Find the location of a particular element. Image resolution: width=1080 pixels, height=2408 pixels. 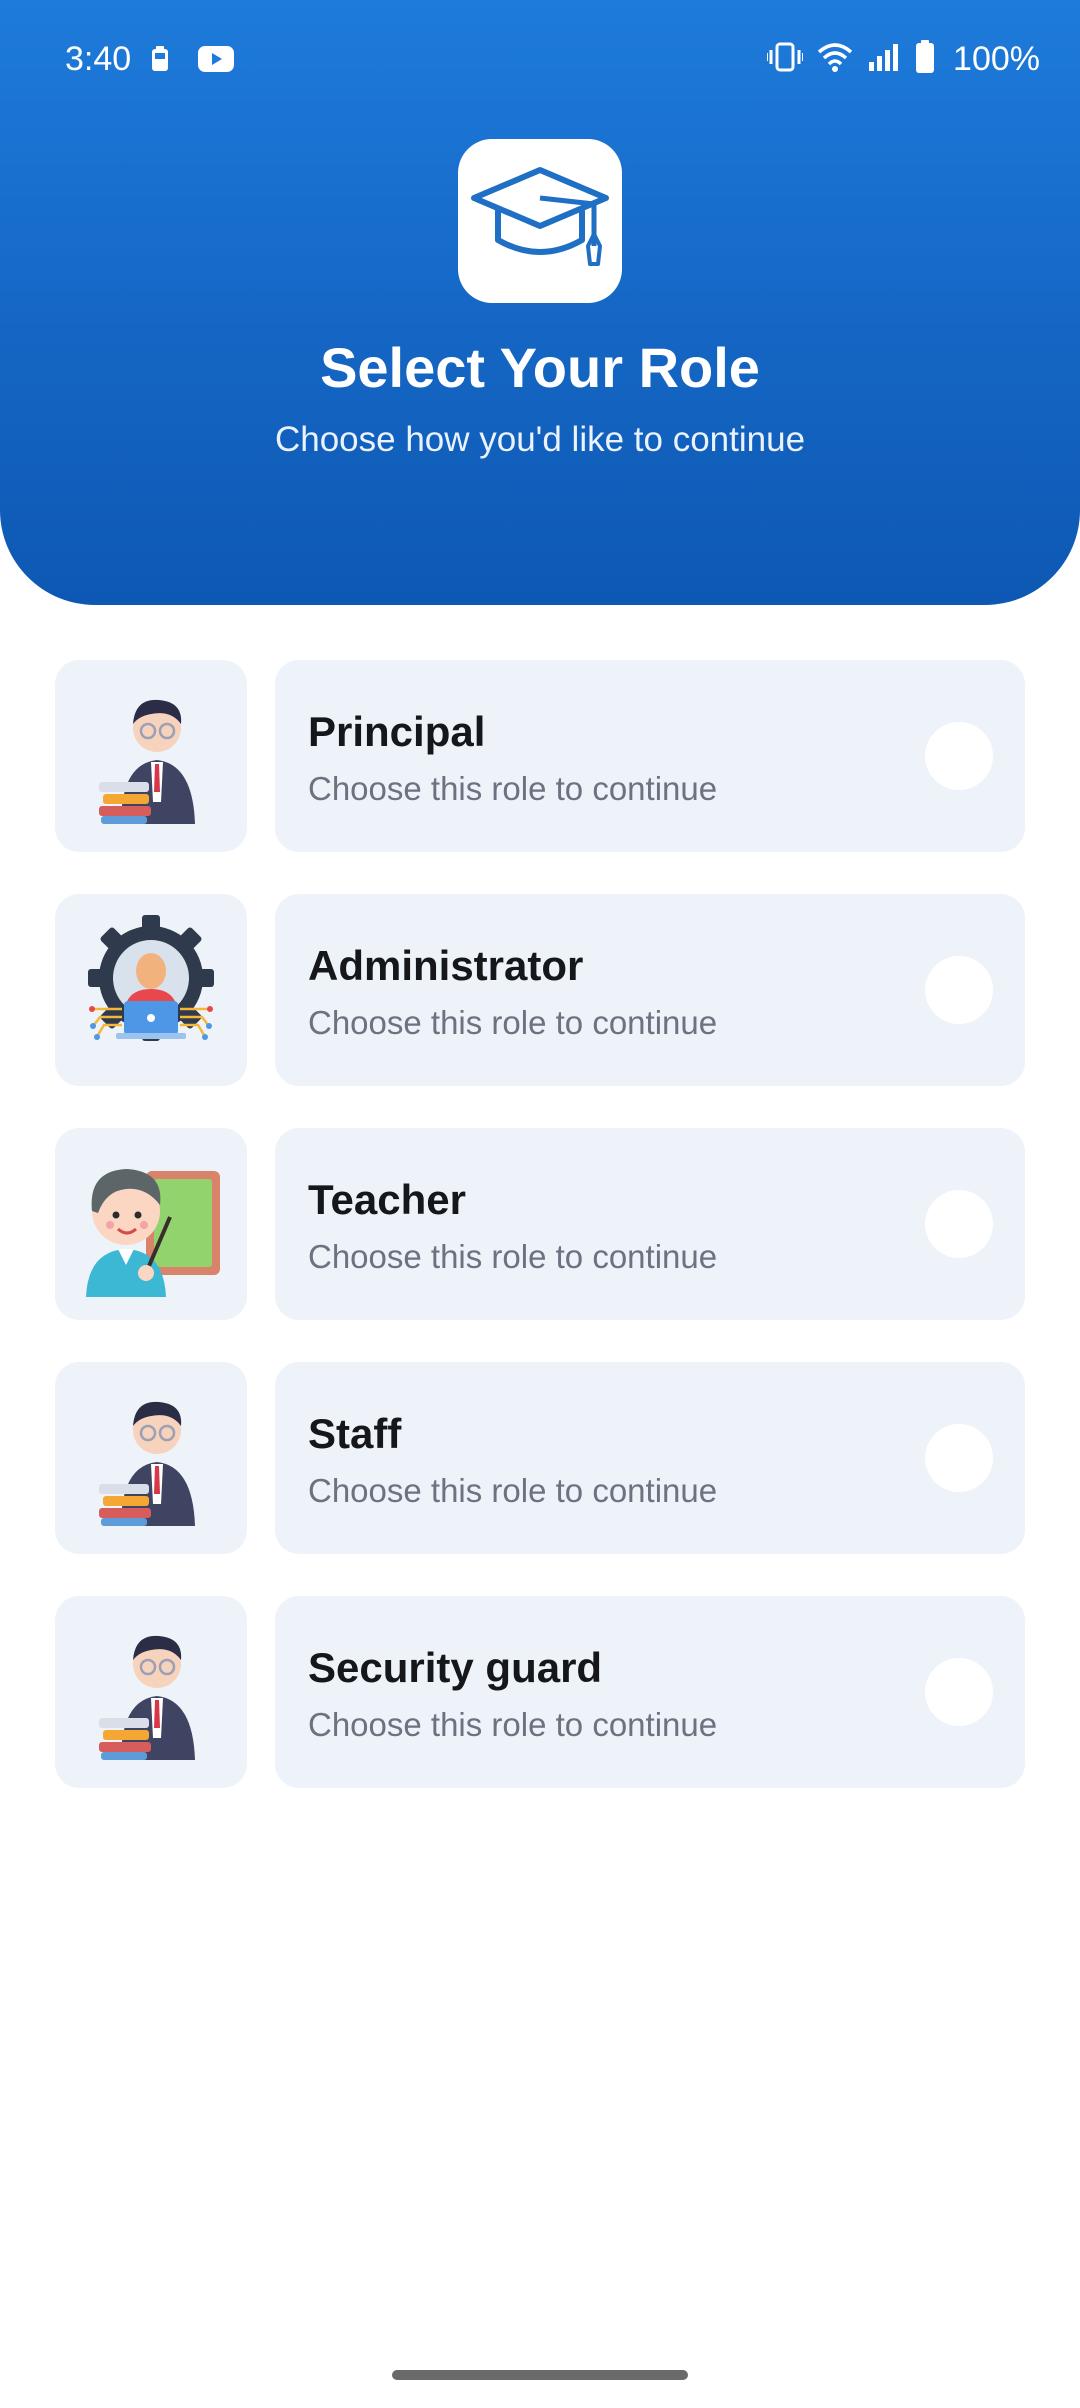

role-title: Security guard is located at coordinates (455, 1667).